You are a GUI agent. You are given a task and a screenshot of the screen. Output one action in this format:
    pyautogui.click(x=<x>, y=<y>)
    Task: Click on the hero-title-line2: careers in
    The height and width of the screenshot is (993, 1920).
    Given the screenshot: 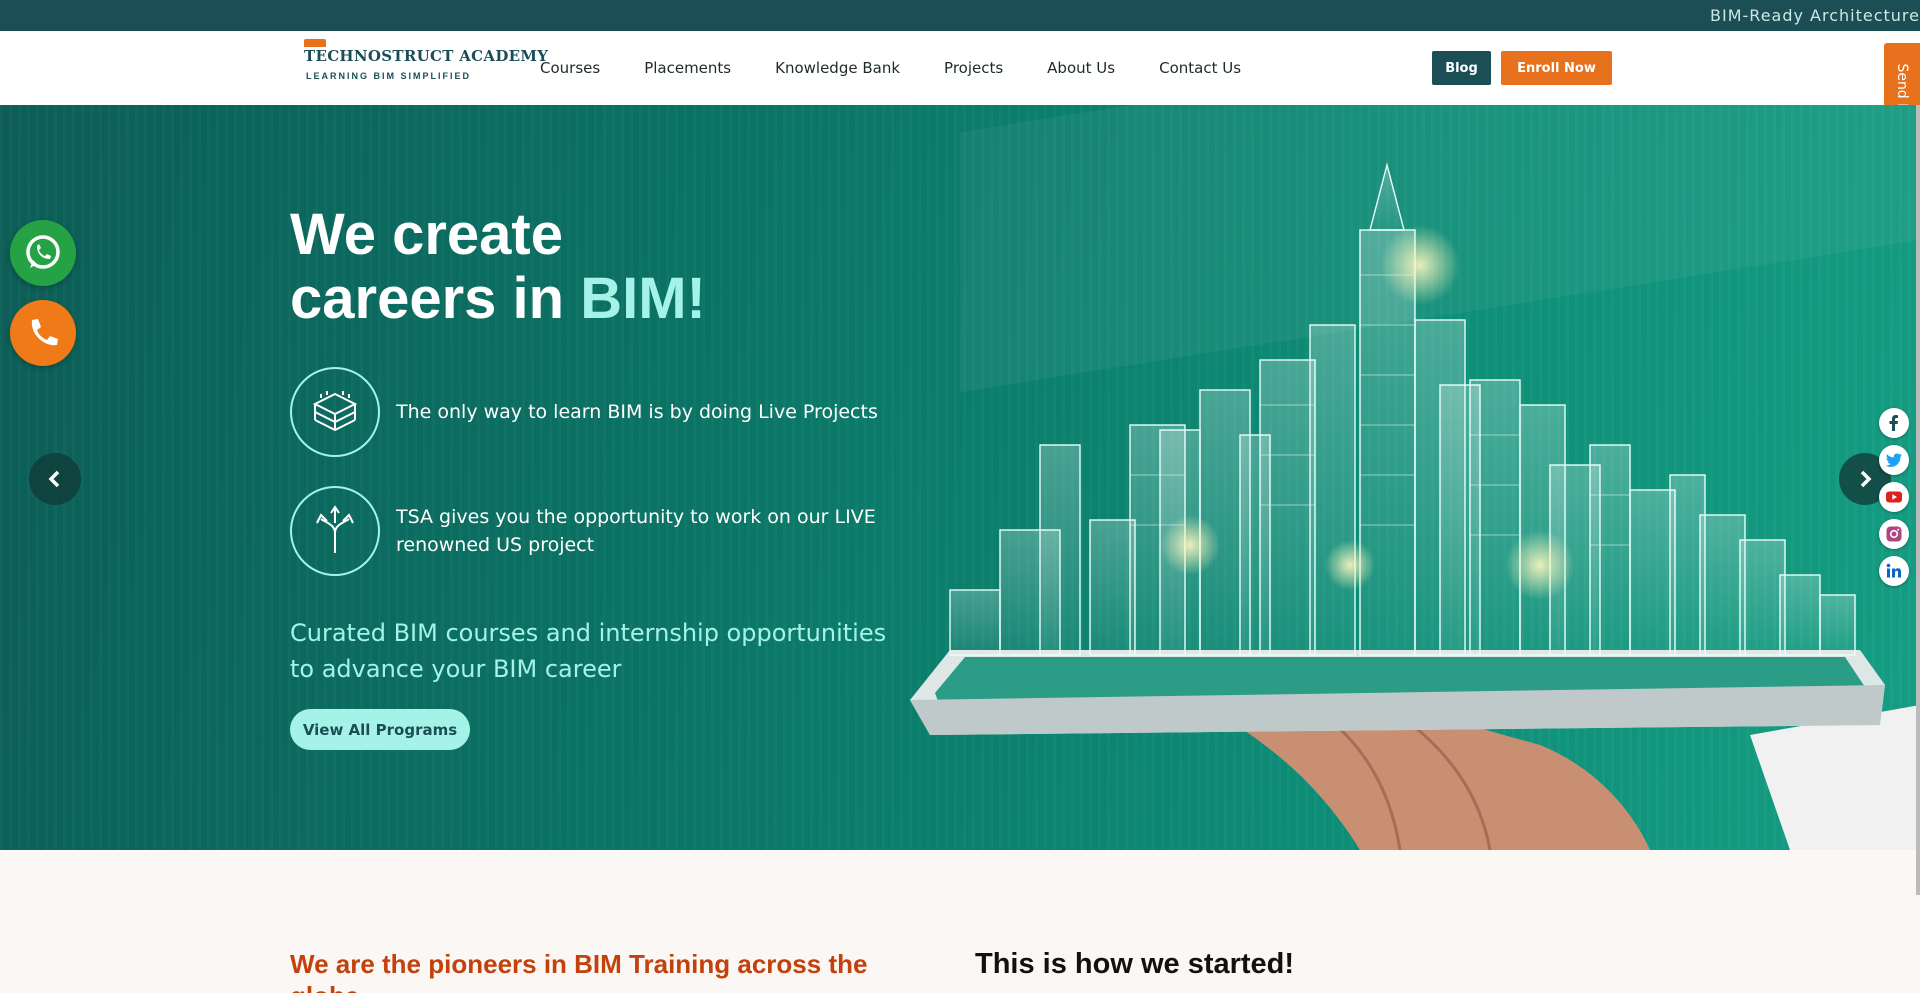 What is the action you would take?
    pyautogui.click(x=435, y=298)
    